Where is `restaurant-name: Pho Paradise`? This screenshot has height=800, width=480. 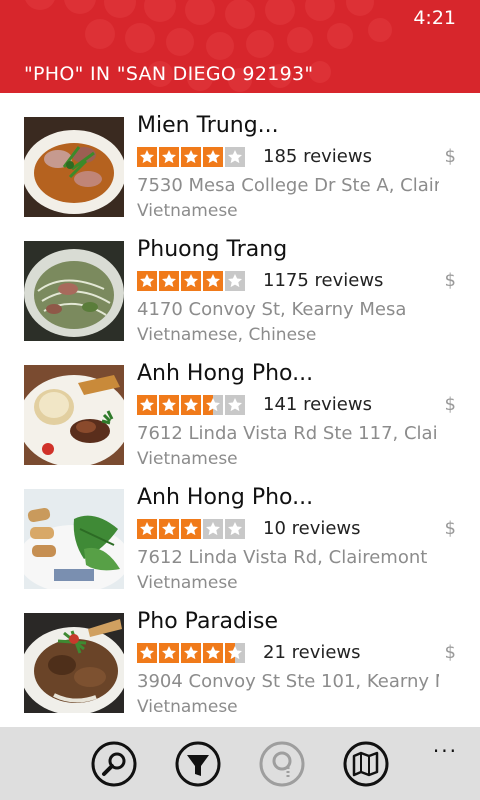
restaurant-name: Pho Paradise is located at coordinates (208, 621).